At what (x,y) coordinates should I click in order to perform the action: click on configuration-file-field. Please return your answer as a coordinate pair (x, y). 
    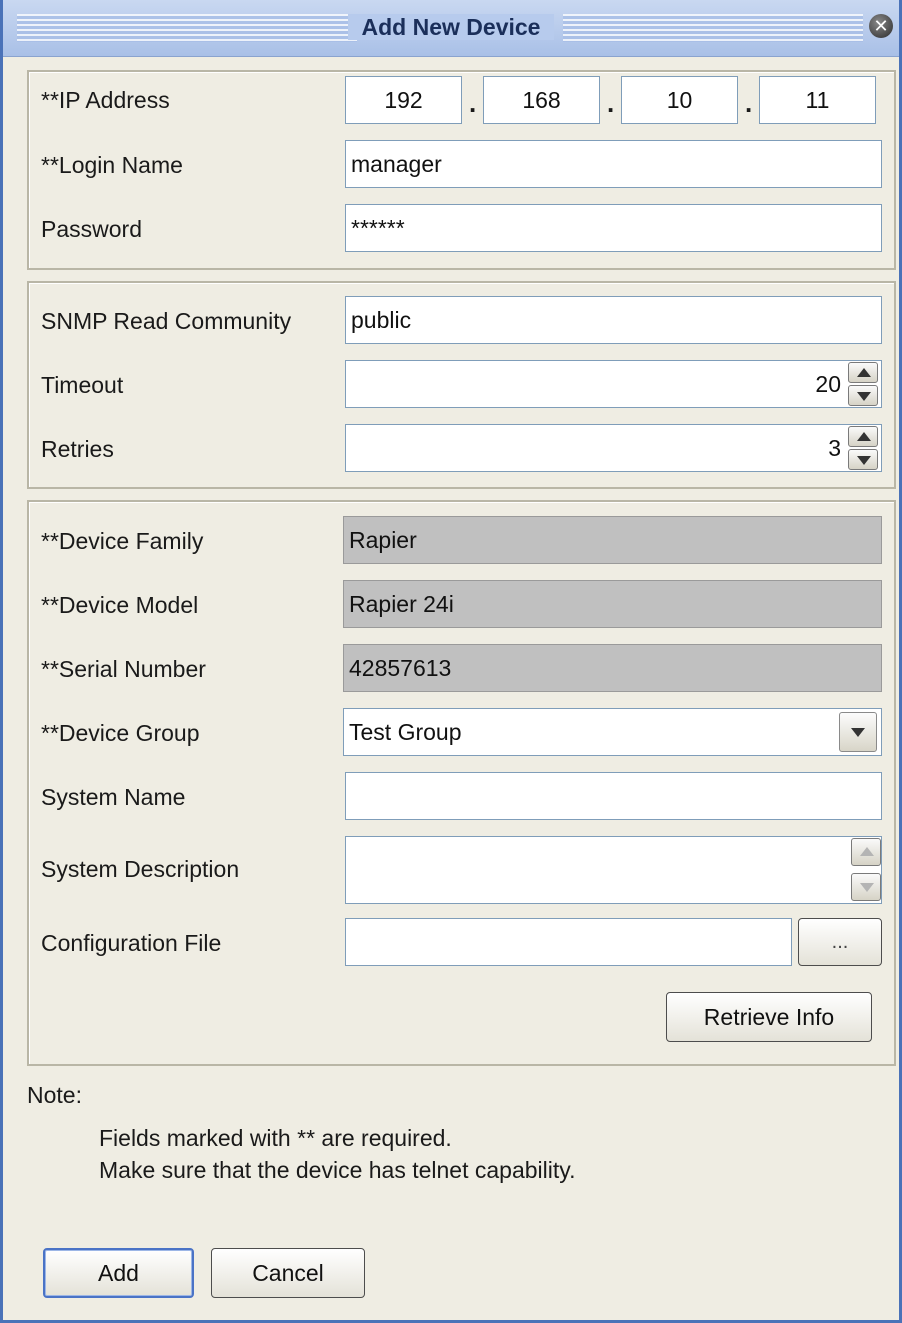
    Looking at the image, I should click on (568, 942).